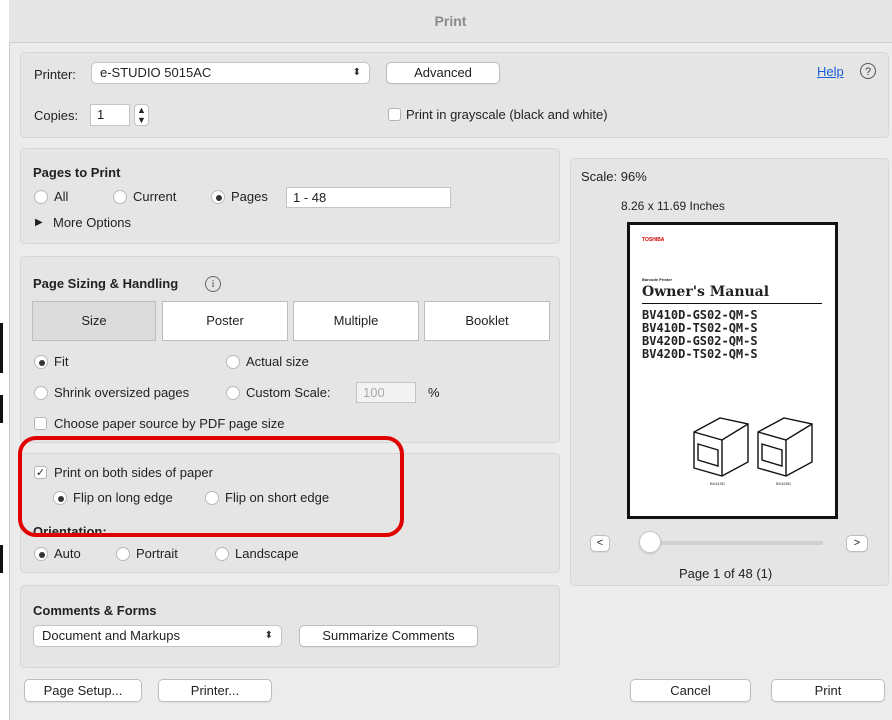 The height and width of the screenshot is (720, 892). Describe the element at coordinates (61, 196) in the screenshot. I see `all-label: All` at that location.